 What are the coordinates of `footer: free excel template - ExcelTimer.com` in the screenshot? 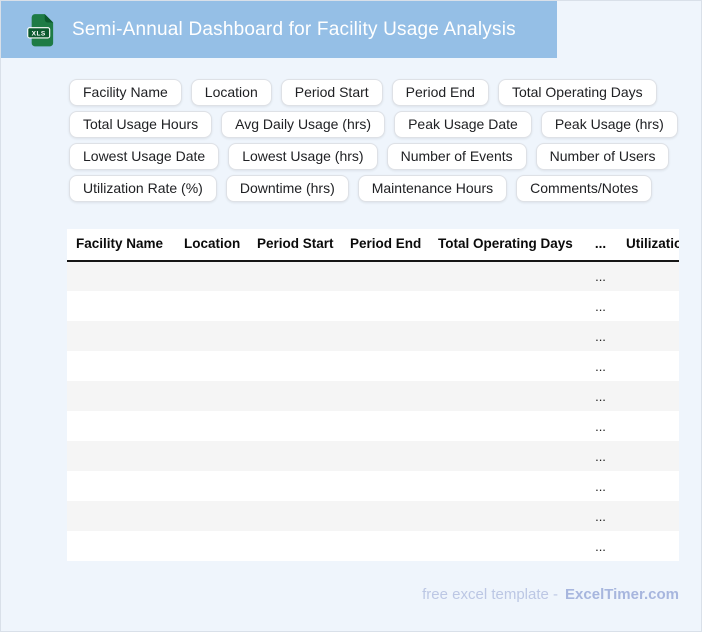 It's located at (373, 594).